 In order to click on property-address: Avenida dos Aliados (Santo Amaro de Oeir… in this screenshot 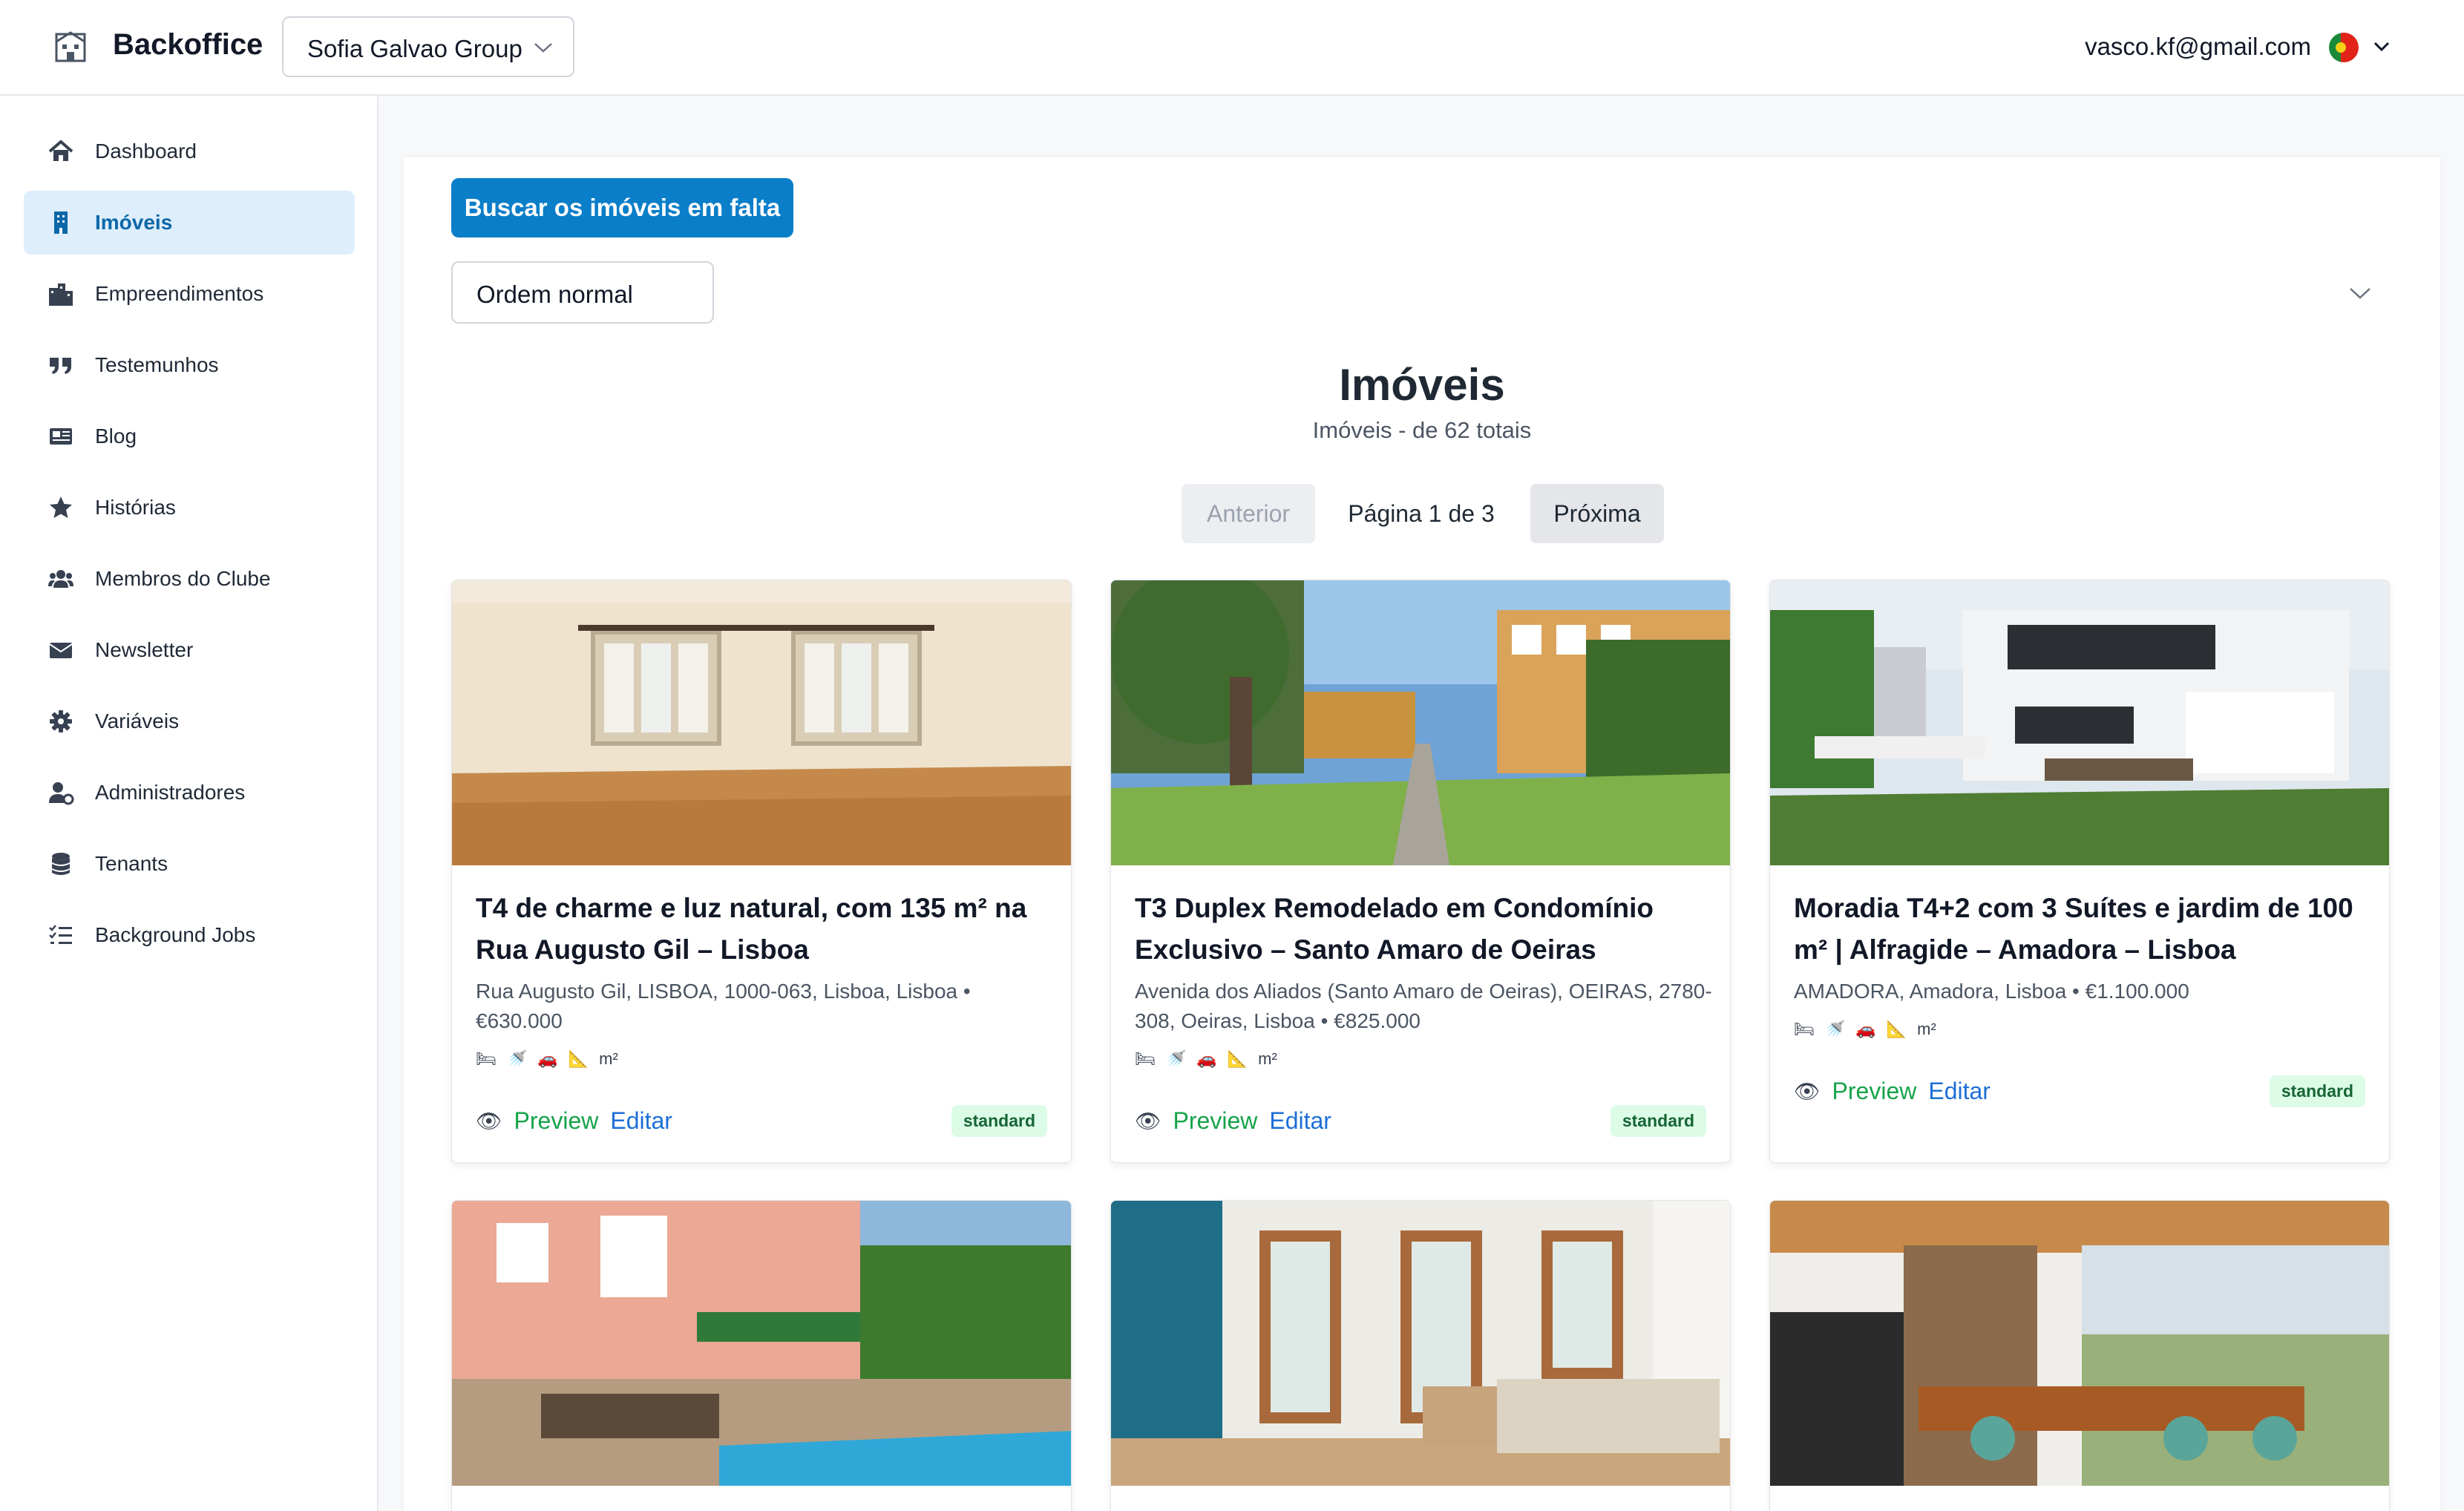, I will do `click(1423, 1006)`.